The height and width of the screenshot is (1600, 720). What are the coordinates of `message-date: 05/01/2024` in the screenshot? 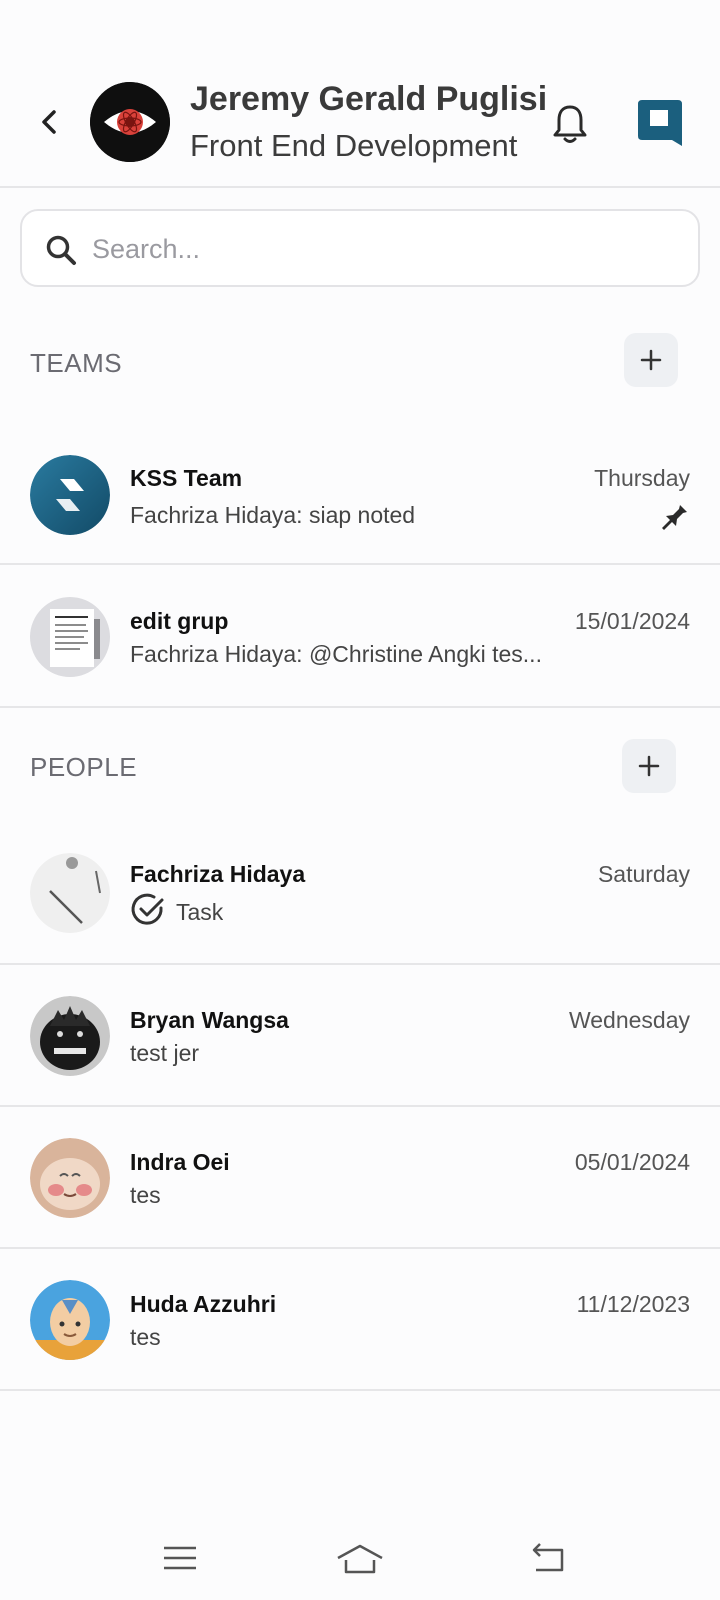 It's located at (632, 1162).